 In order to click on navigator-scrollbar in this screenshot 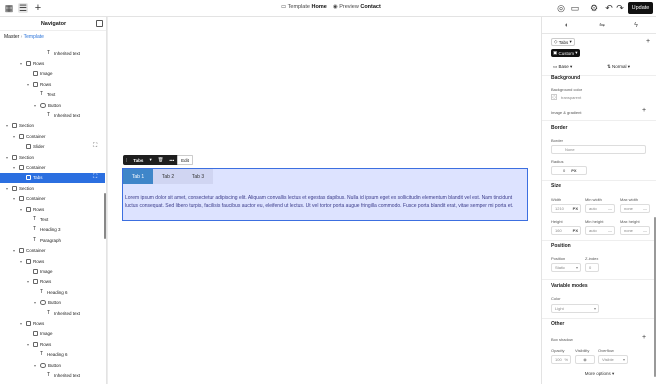, I will do `click(105, 216)`.